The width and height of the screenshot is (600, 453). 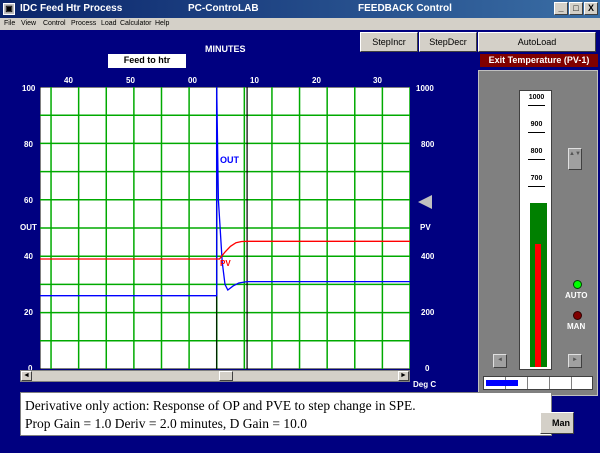 I want to click on man-label: MAN, so click(x=576, y=326).